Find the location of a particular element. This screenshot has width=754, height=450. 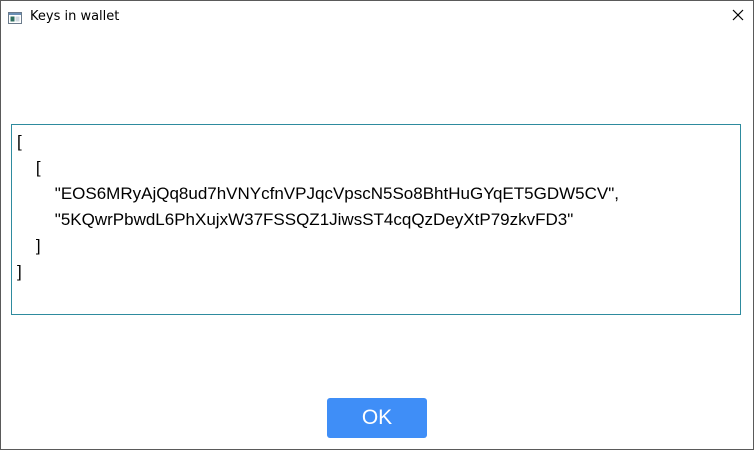

close-button is located at coordinates (738, 17).